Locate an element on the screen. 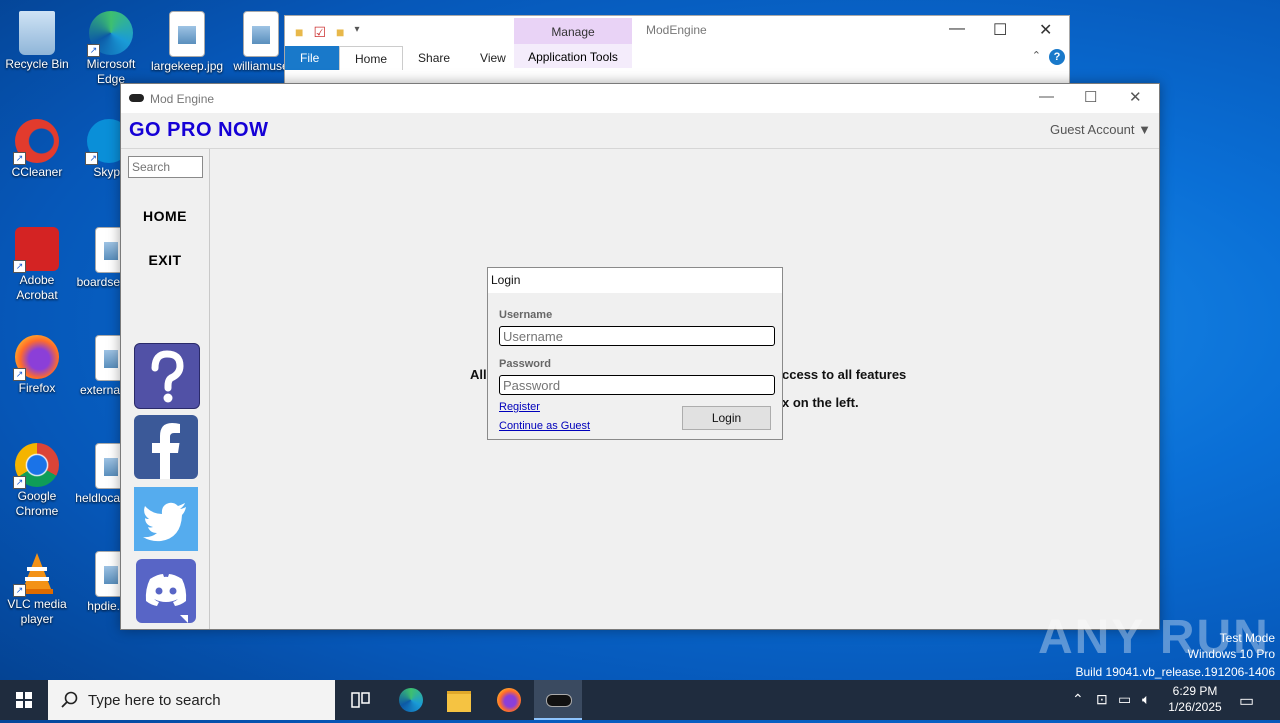  taskbar-search-placeholder: Type here to search is located at coordinates (154, 700).